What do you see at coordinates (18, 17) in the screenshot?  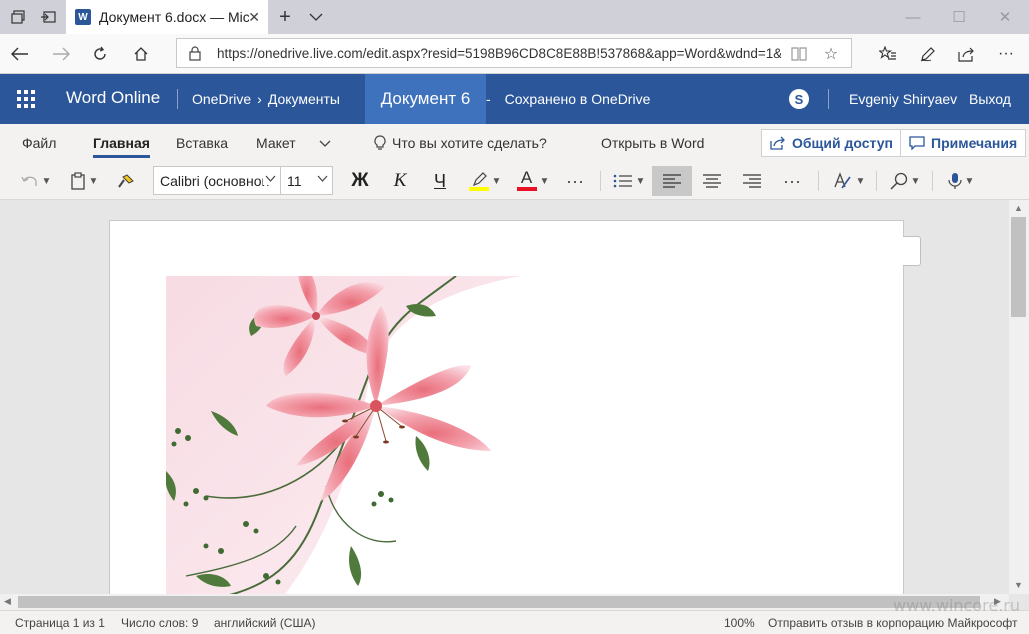 I see `tab-manager-icon` at bounding box center [18, 17].